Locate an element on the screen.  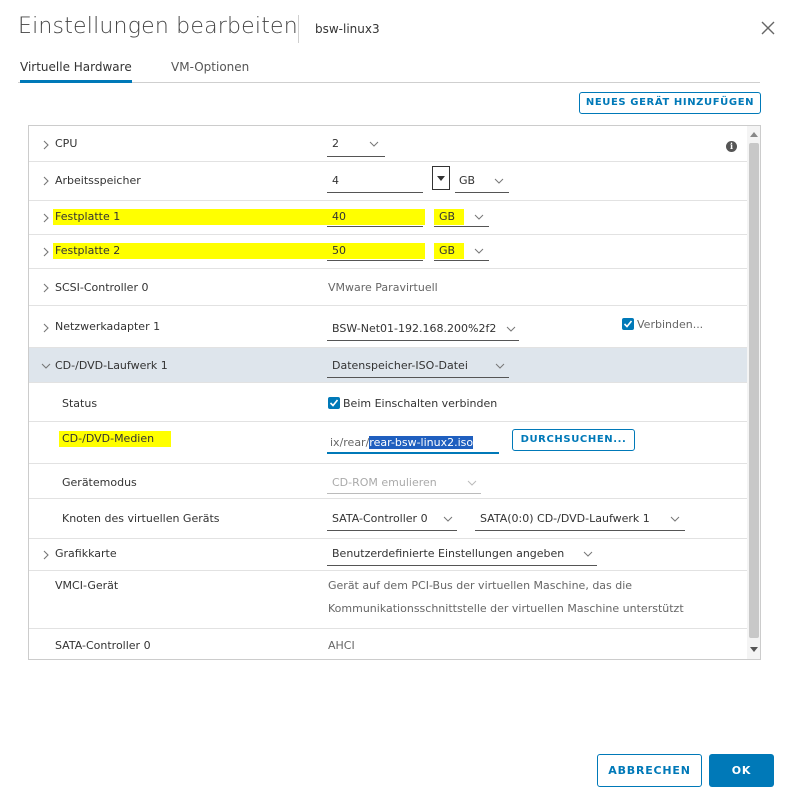
row-status: Status Beim Einschalten verbinden is located at coordinates (388, 402).